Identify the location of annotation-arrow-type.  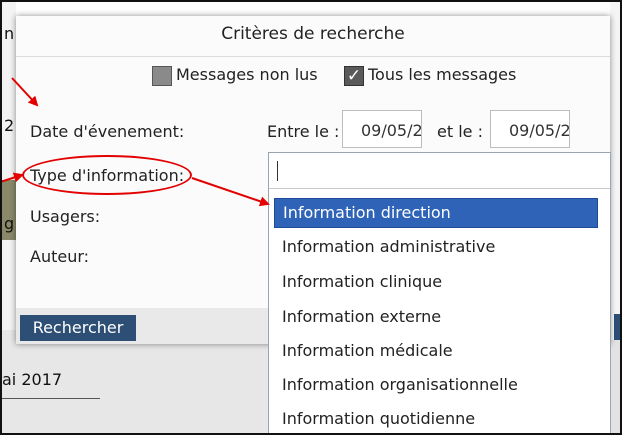
(12, 177).